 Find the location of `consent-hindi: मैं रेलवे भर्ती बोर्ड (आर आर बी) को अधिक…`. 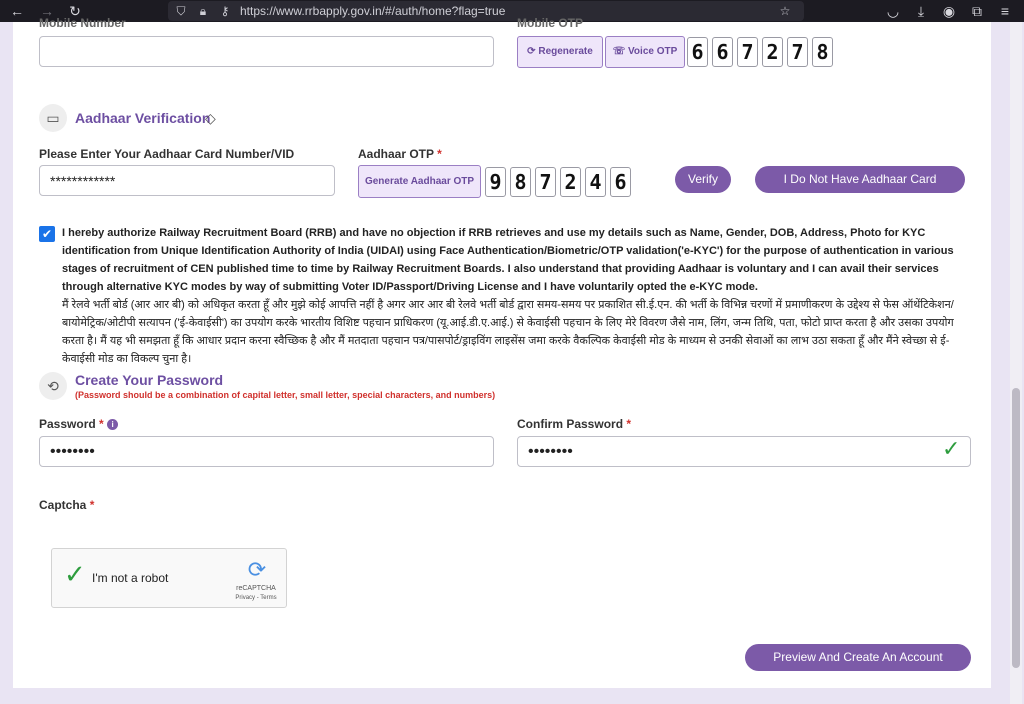

consent-hindi: मैं रेलवे भर्ती बोर्ड (आर आर बी) को अधिक… is located at coordinates (508, 332).